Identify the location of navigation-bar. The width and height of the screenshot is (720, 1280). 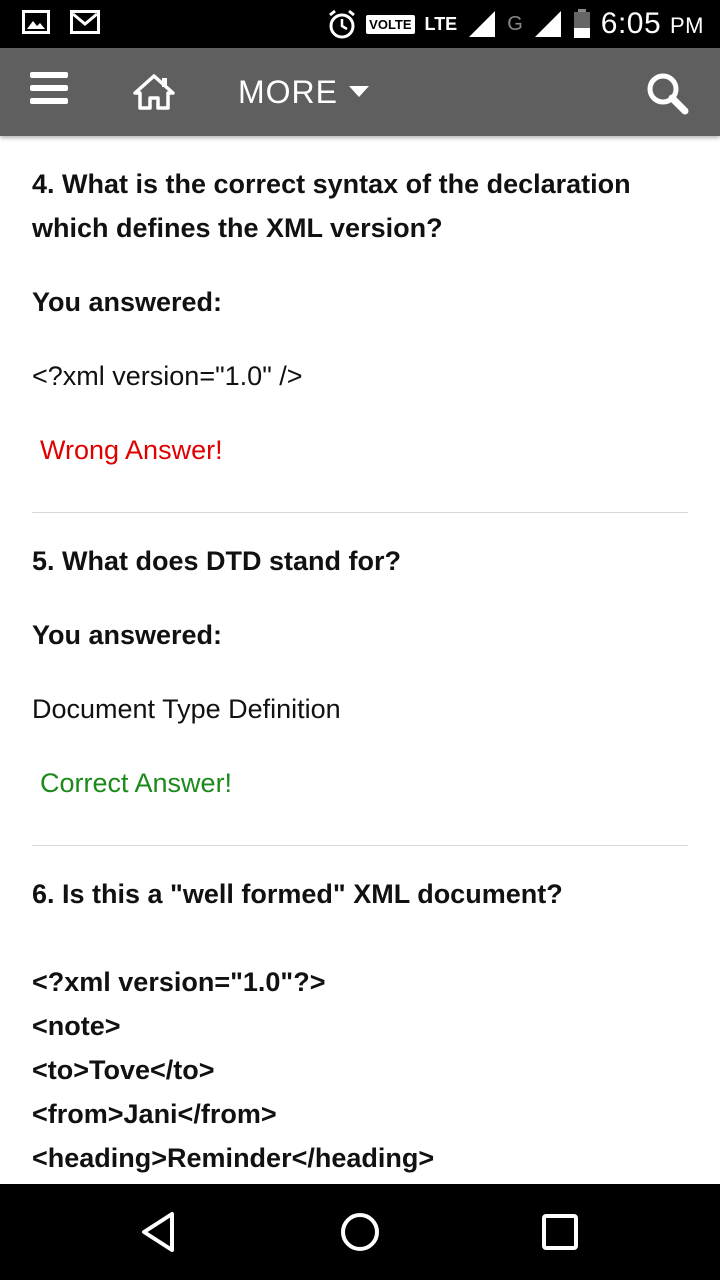
(360, 1232).